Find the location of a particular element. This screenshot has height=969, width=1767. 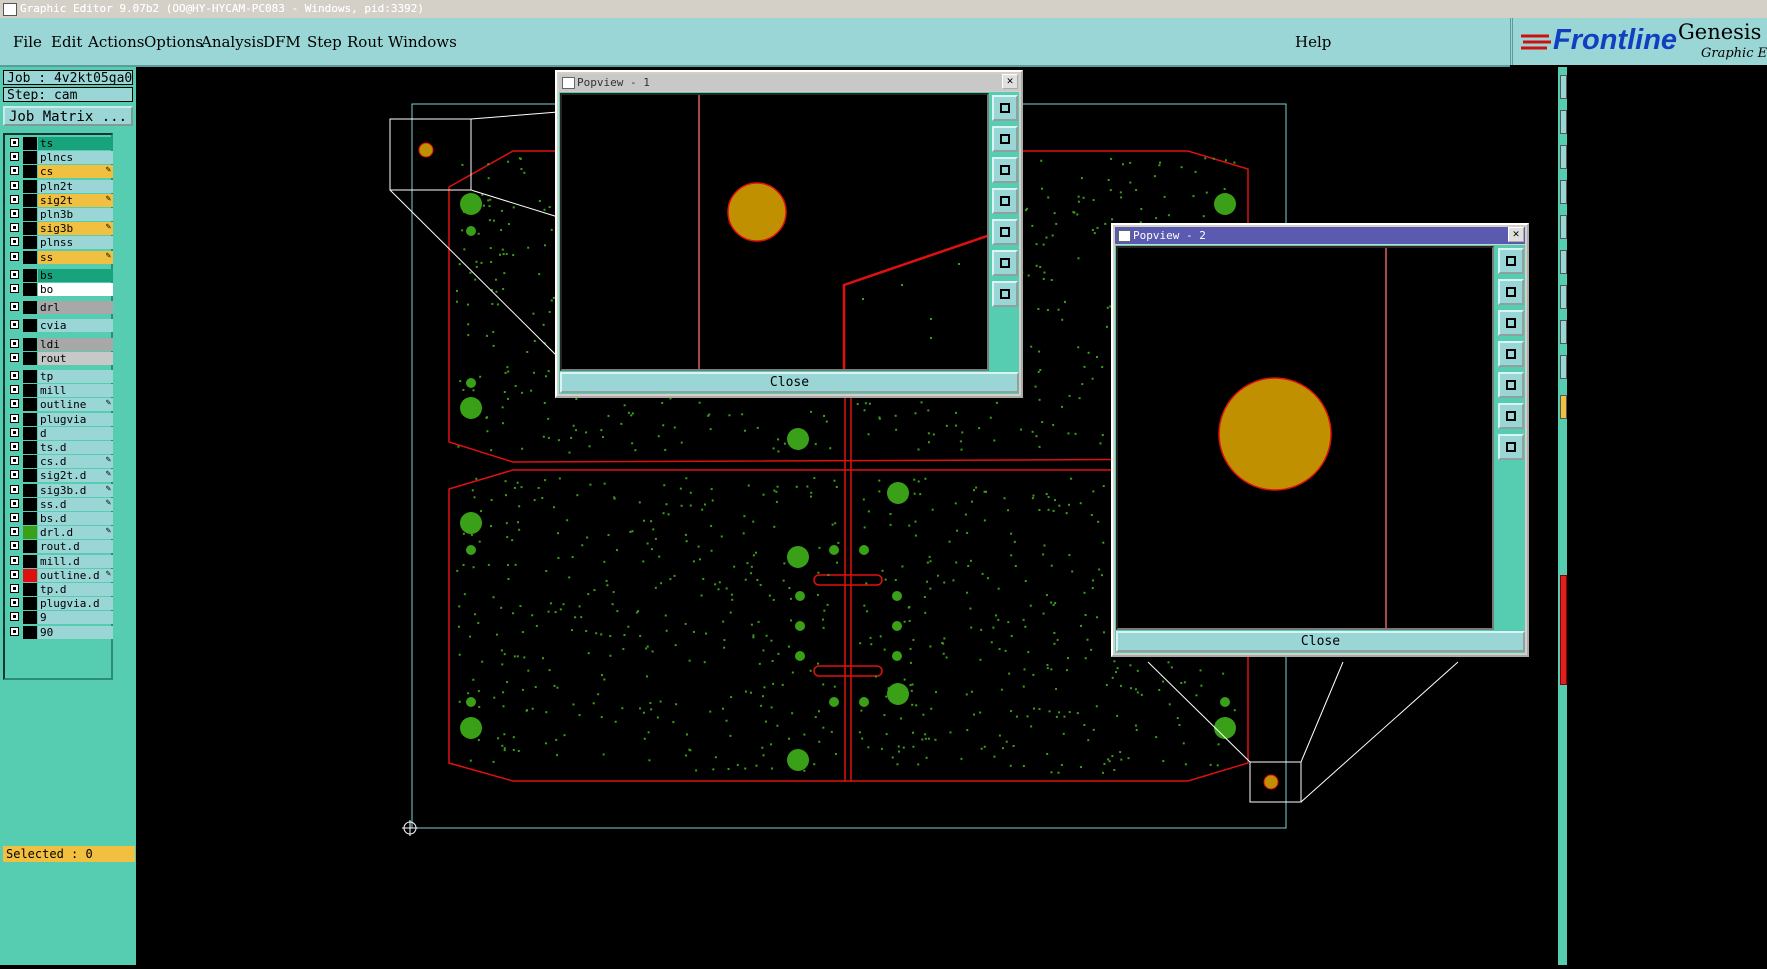

menu-actions: Actions is located at coordinates (116, 42).